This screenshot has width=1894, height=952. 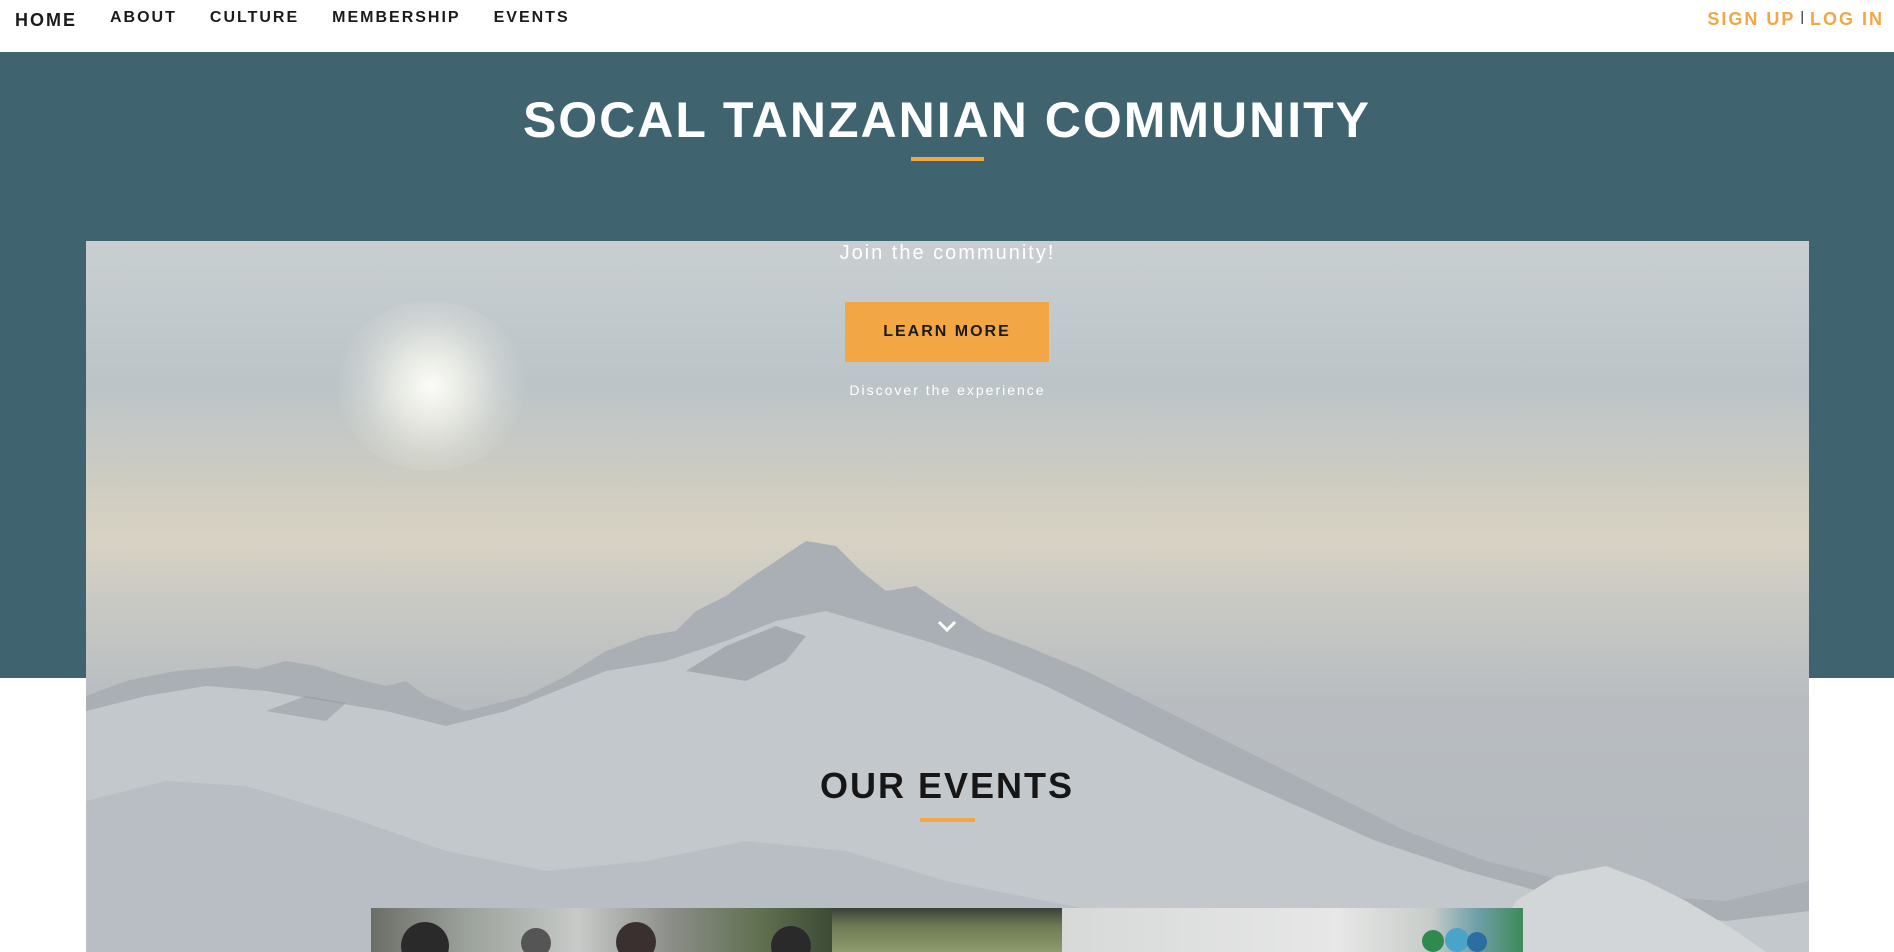 I want to click on chevron-down-icon, so click(x=947, y=626).